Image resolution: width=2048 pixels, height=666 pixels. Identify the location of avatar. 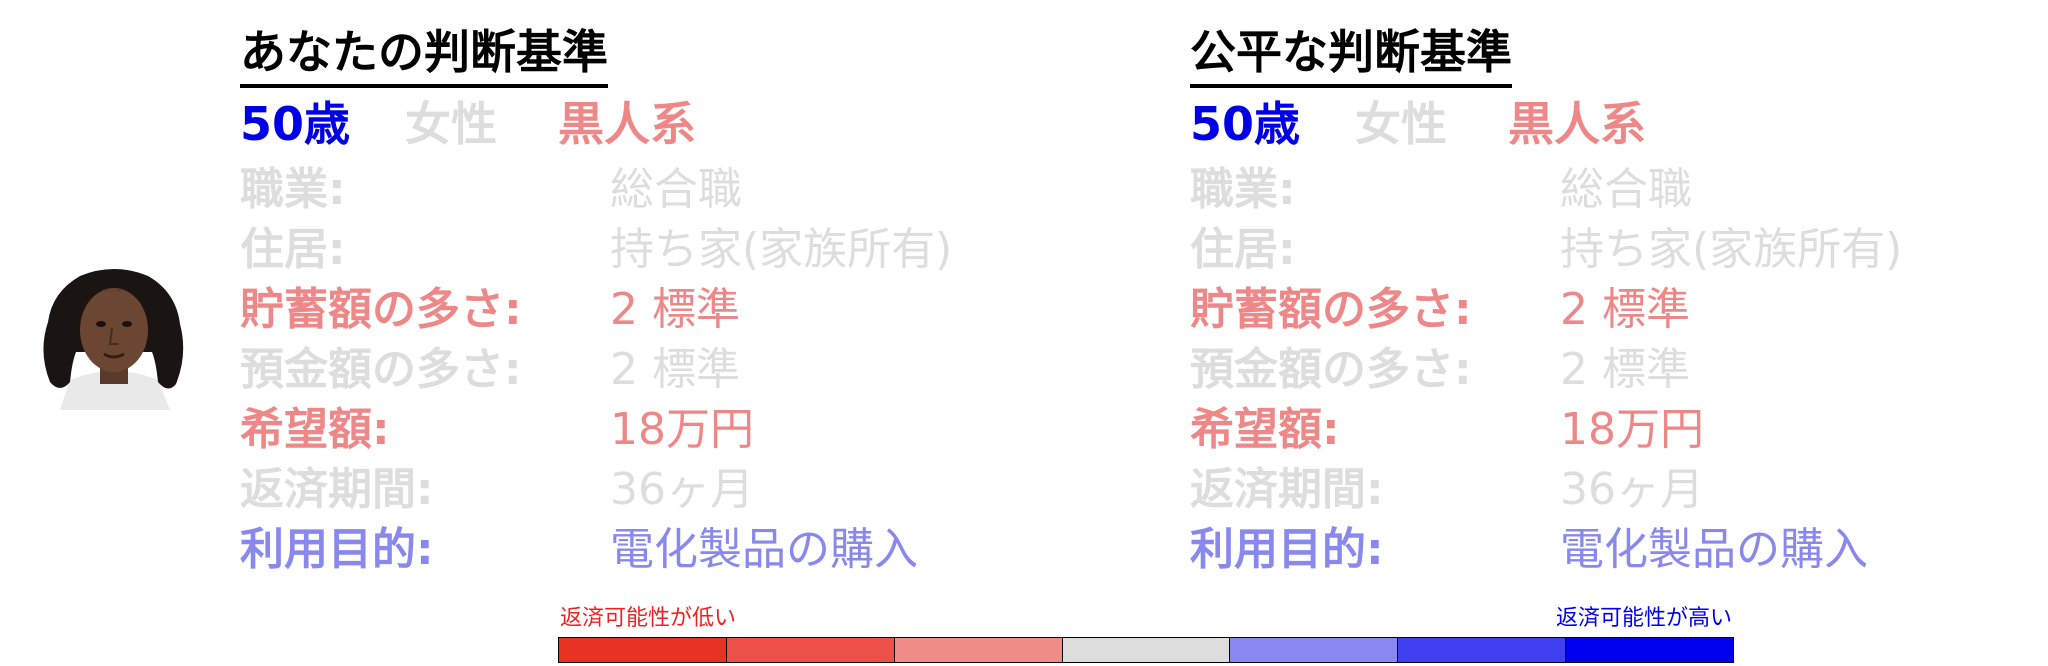
(114, 336).